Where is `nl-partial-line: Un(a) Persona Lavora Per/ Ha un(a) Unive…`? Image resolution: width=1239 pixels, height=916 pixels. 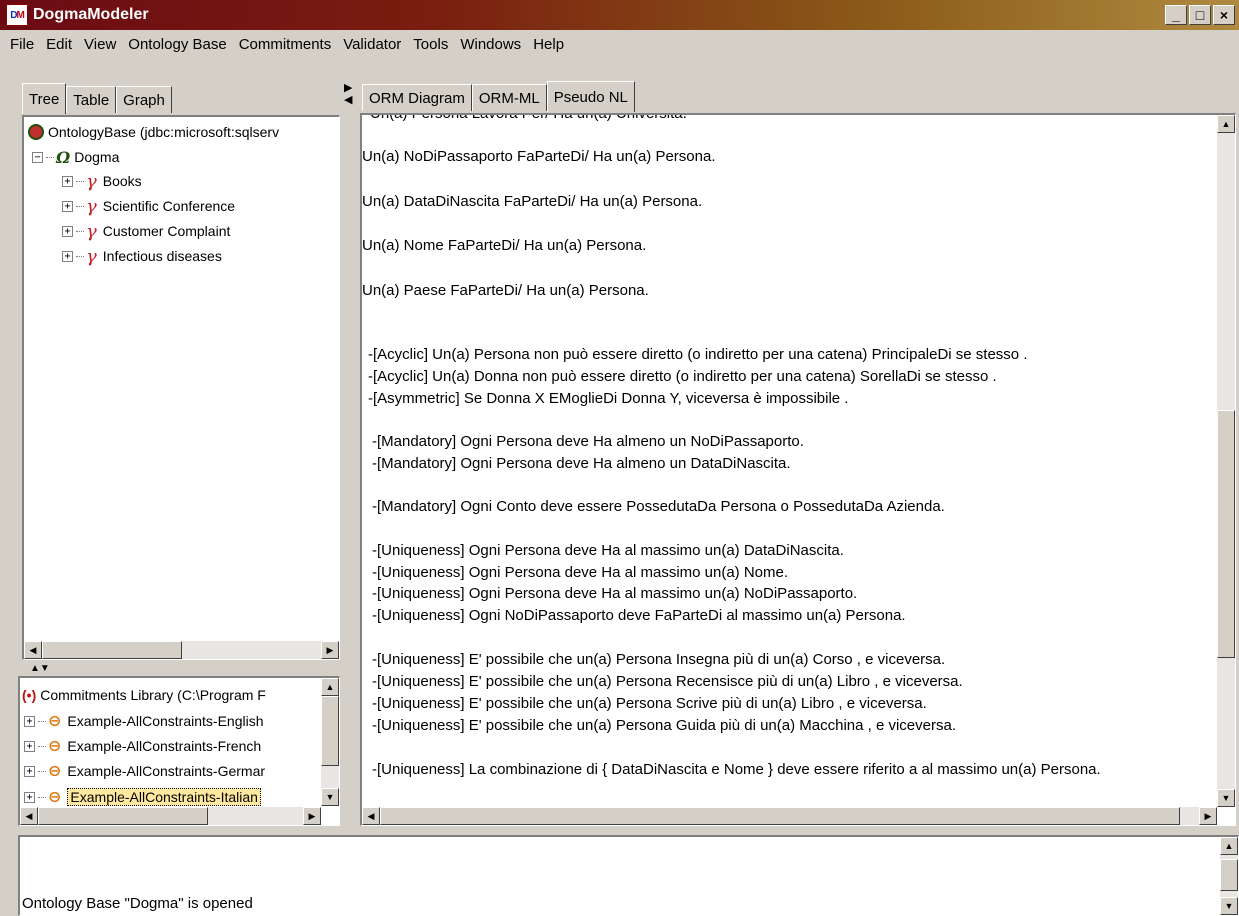
nl-partial-line: Un(a) Persona Lavora Per/ Ha un(a) Unive… is located at coordinates (528, 117).